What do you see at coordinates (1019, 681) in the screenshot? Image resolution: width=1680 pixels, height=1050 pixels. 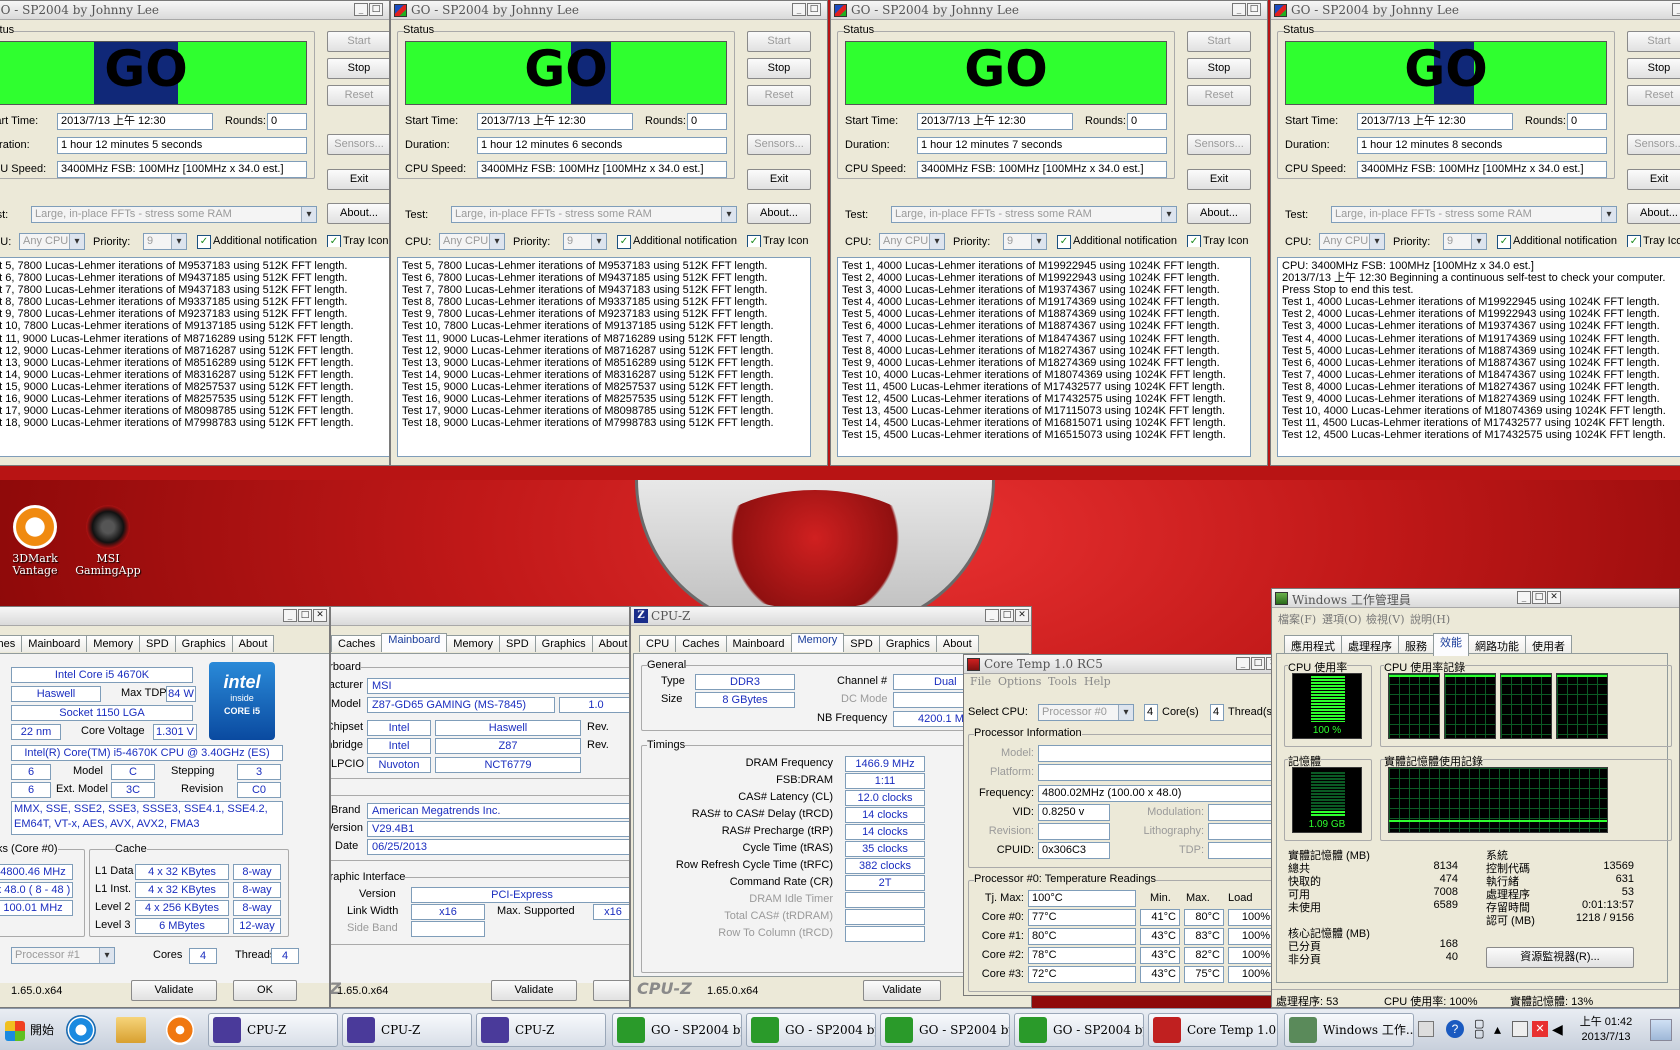 I see `menu-options: Options` at bounding box center [1019, 681].